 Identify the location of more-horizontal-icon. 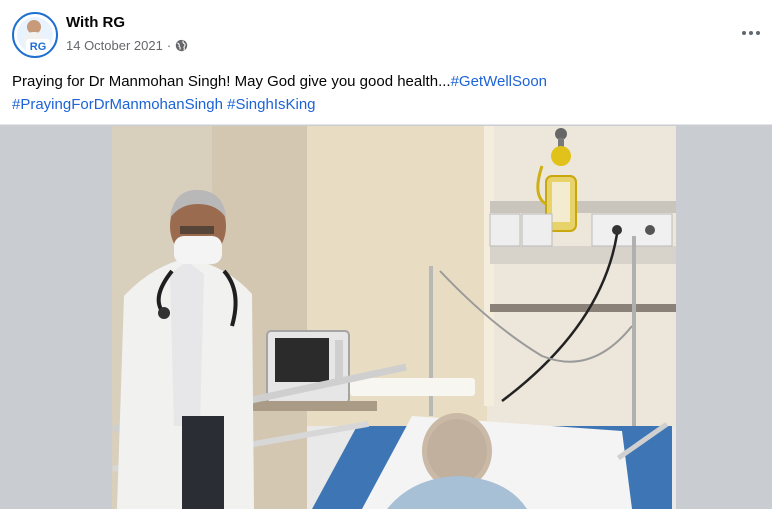
(744, 33).